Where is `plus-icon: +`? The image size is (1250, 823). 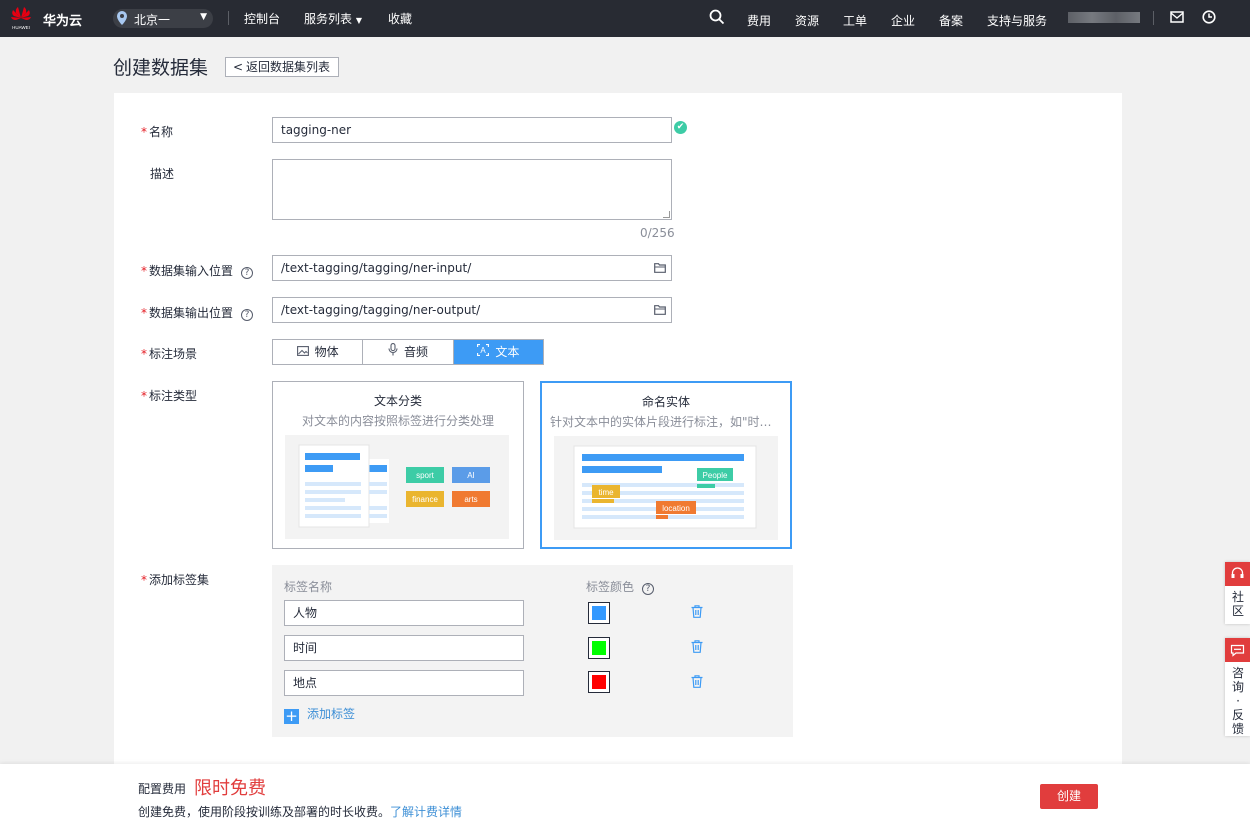 plus-icon: + is located at coordinates (291, 716).